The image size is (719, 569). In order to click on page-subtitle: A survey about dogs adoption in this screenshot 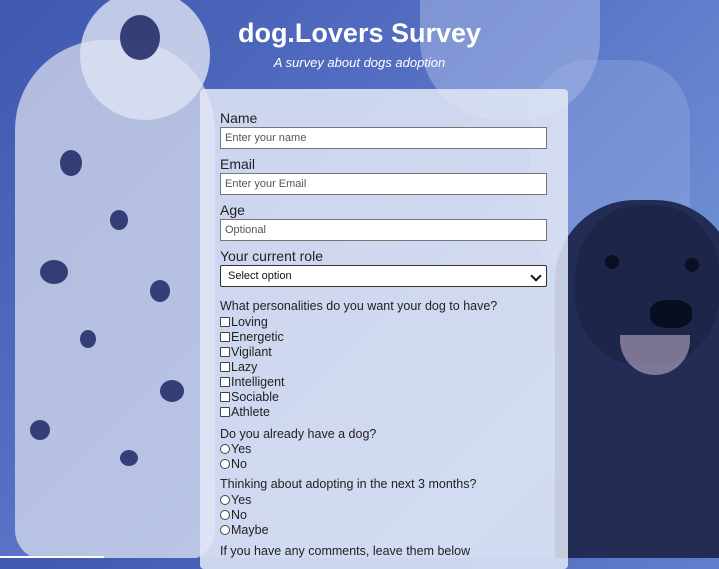, I will do `click(359, 62)`.